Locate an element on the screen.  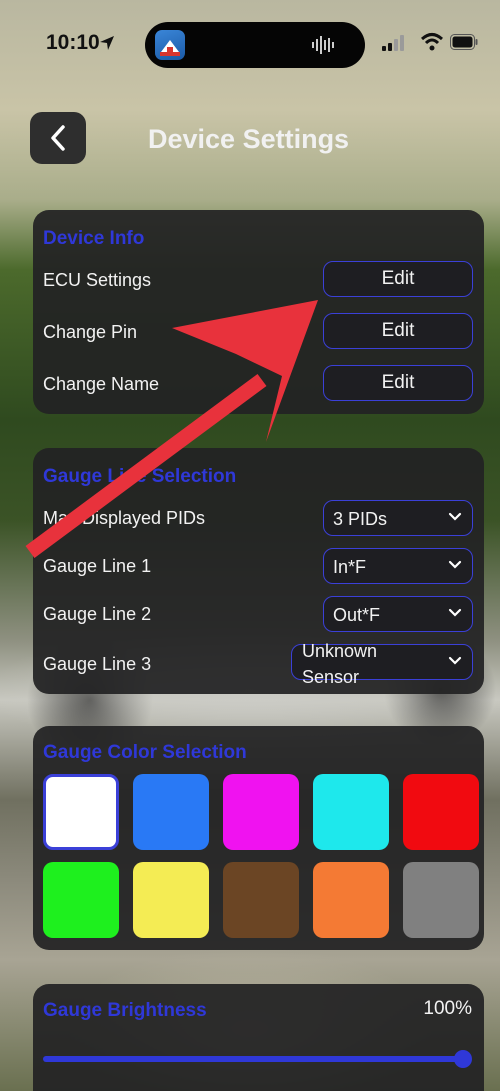
gauge-line-1-select: In*F is located at coordinates (398, 566).